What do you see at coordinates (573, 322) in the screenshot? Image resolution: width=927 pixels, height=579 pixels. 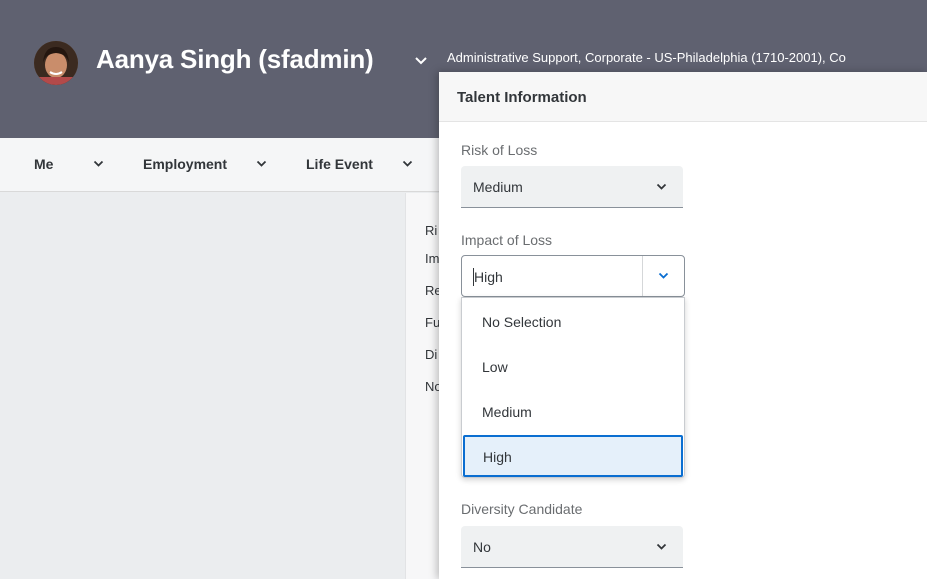 I see `option-no-selection: No Selection` at bounding box center [573, 322].